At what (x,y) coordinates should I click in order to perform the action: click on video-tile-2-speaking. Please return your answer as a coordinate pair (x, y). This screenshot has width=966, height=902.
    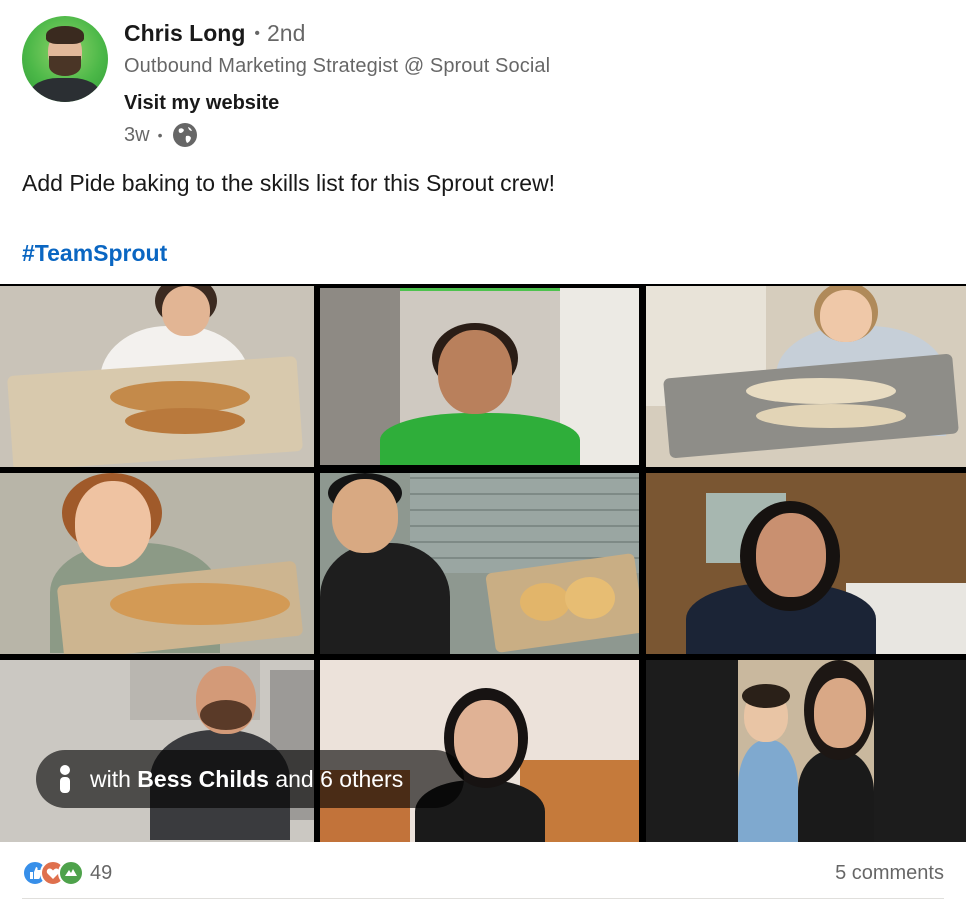
    Looking at the image, I should click on (479, 376).